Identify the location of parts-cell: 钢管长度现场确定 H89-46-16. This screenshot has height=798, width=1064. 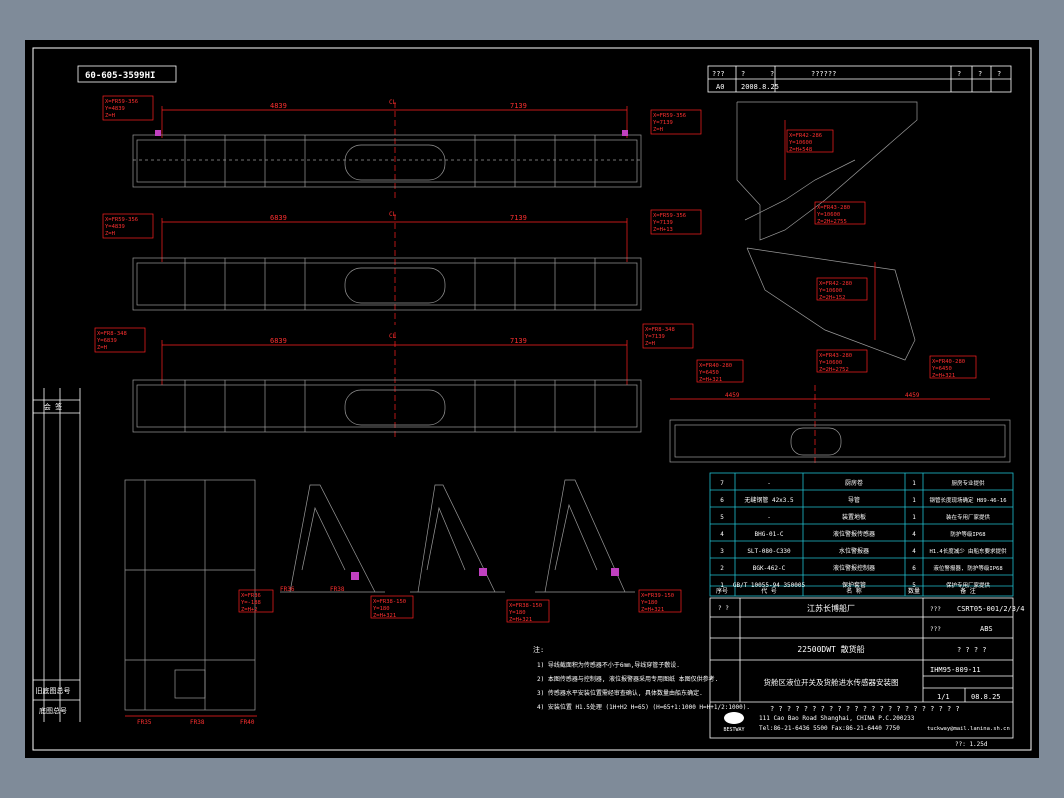
(967, 500).